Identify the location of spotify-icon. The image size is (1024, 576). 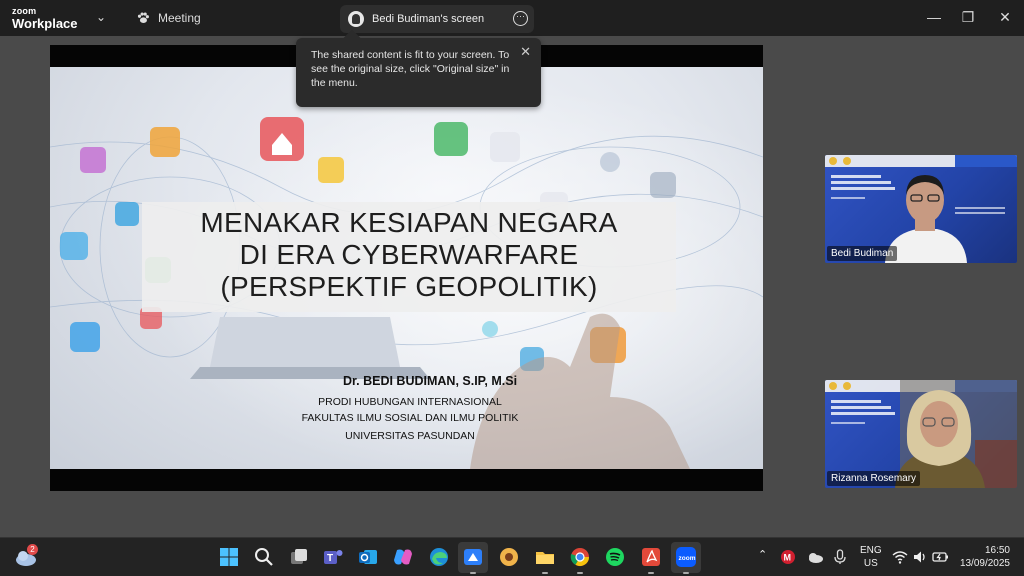
(615, 557).